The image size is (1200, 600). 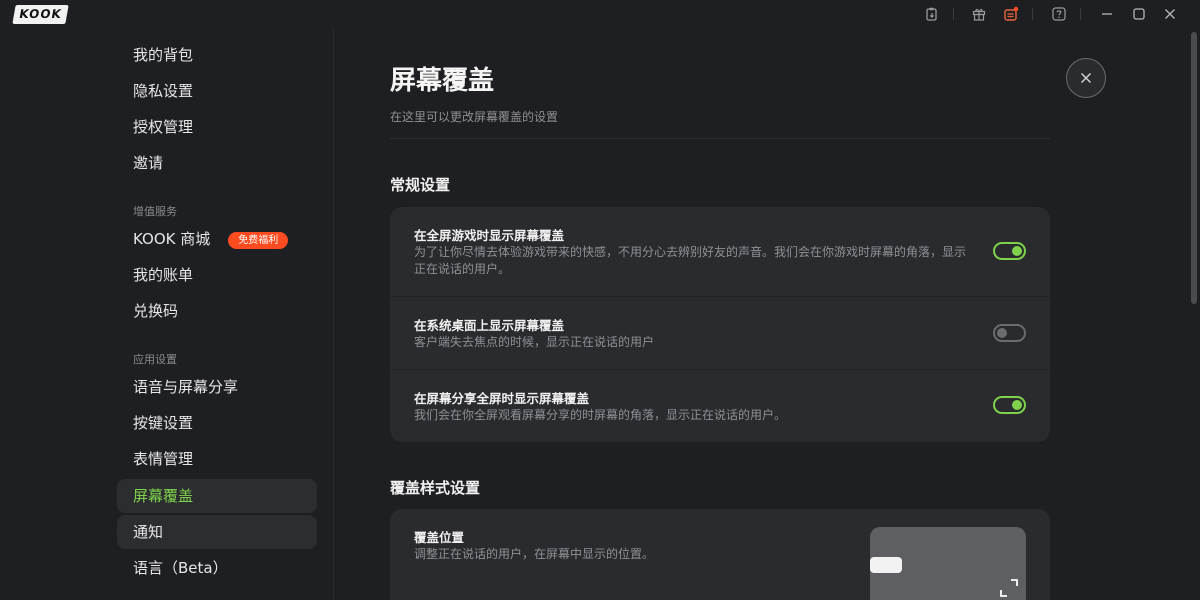 What do you see at coordinates (217, 311) in the screenshot?
I see `sidebar-item-redeem-code: 兑换码` at bounding box center [217, 311].